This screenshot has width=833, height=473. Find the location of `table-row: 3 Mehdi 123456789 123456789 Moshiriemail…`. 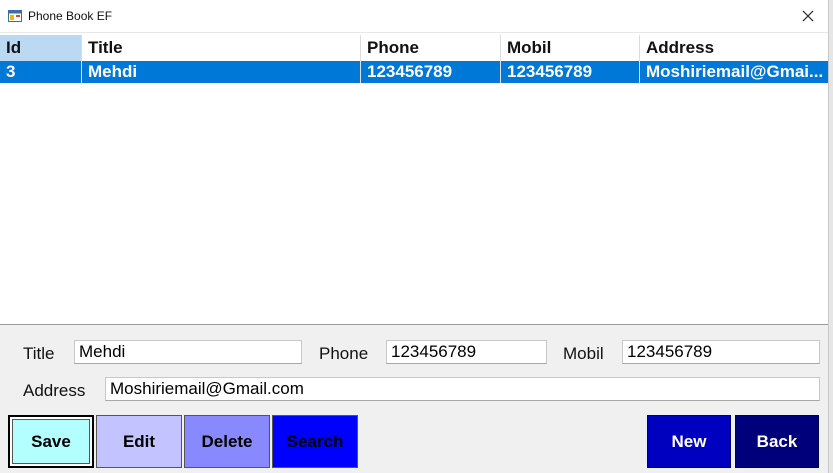

table-row: 3 Mehdi 123456789 123456789 Moshiriemail… is located at coordinates (414, 72).